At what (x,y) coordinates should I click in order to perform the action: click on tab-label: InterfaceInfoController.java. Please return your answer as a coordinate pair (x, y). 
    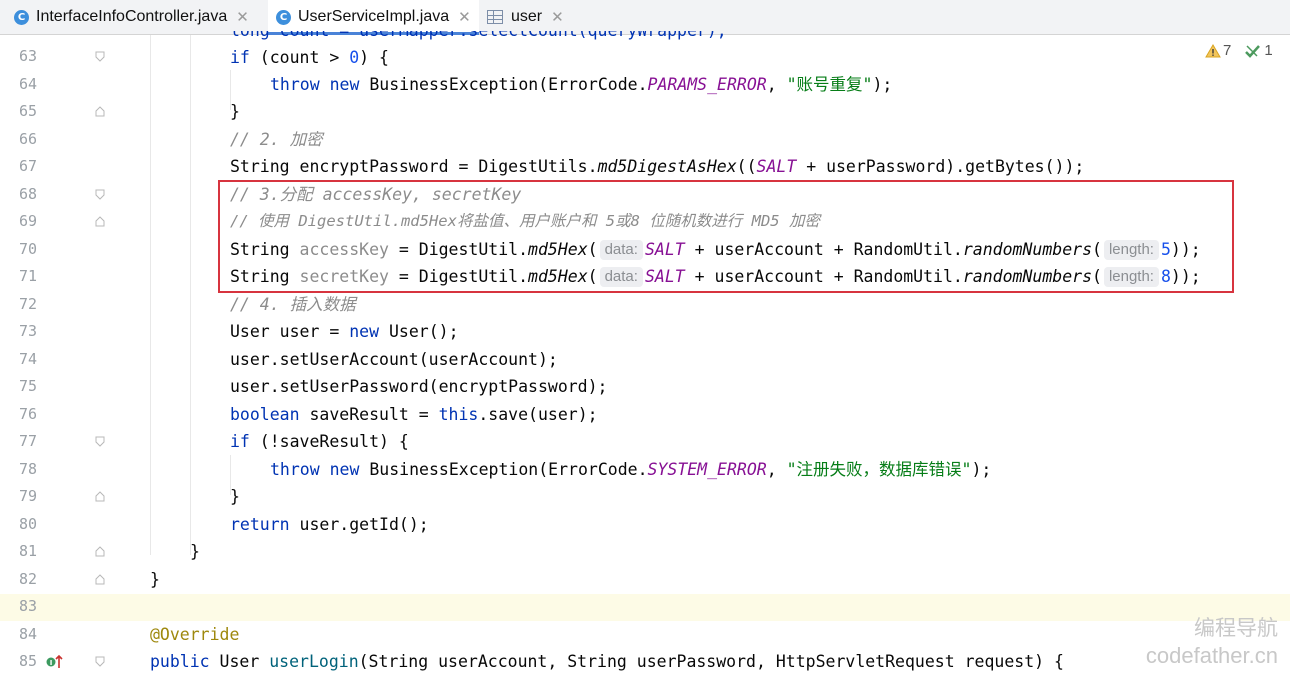
    Looking at the image, I should click on (132, 16).